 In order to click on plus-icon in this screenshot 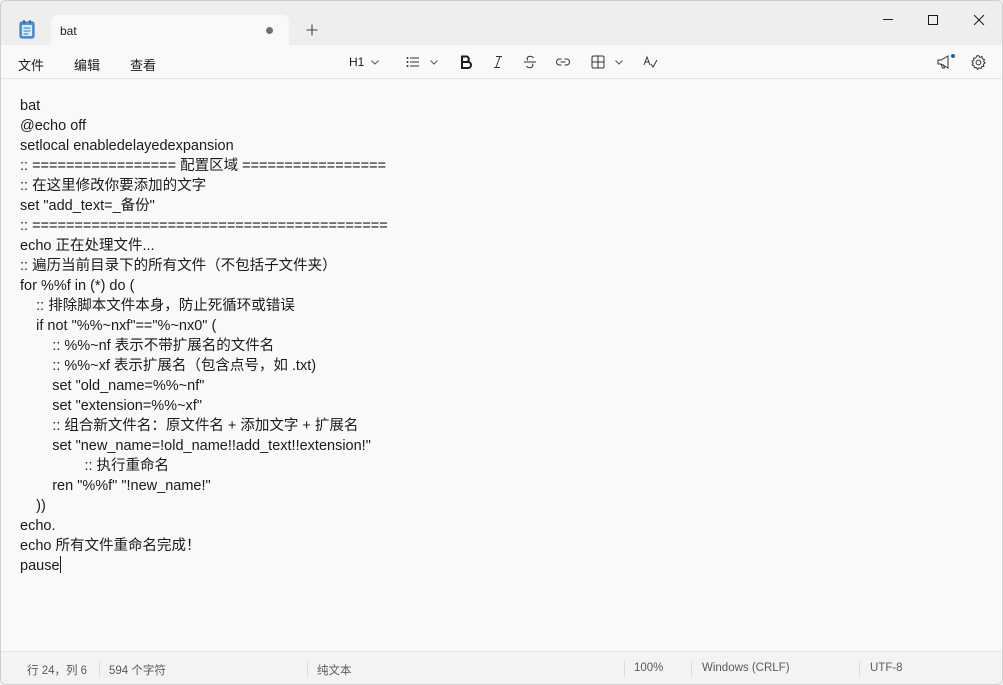, I will do `click(312, 30)`.